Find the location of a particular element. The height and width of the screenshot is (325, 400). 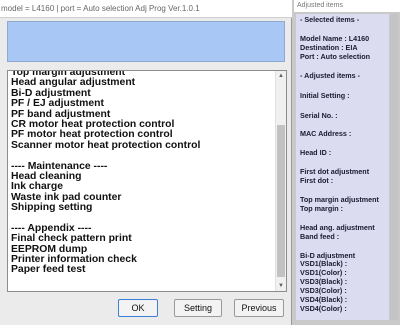

head-id: Head ID : is located at coordinates (316, 152).